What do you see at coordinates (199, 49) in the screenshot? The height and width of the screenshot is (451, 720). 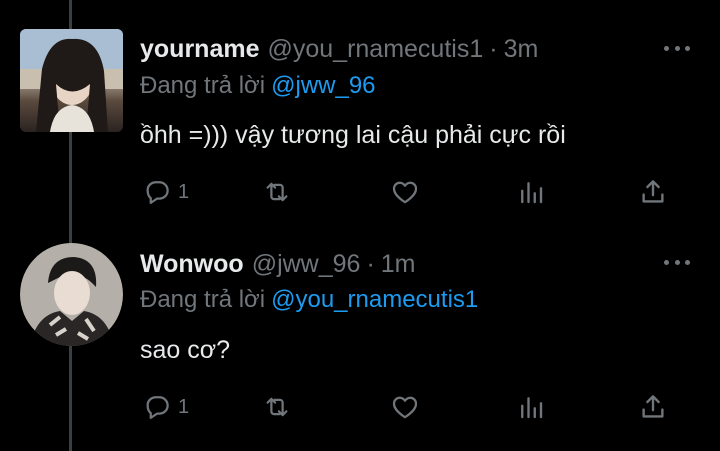 I see `display-name: yourname` at bounding box center [199, 49].